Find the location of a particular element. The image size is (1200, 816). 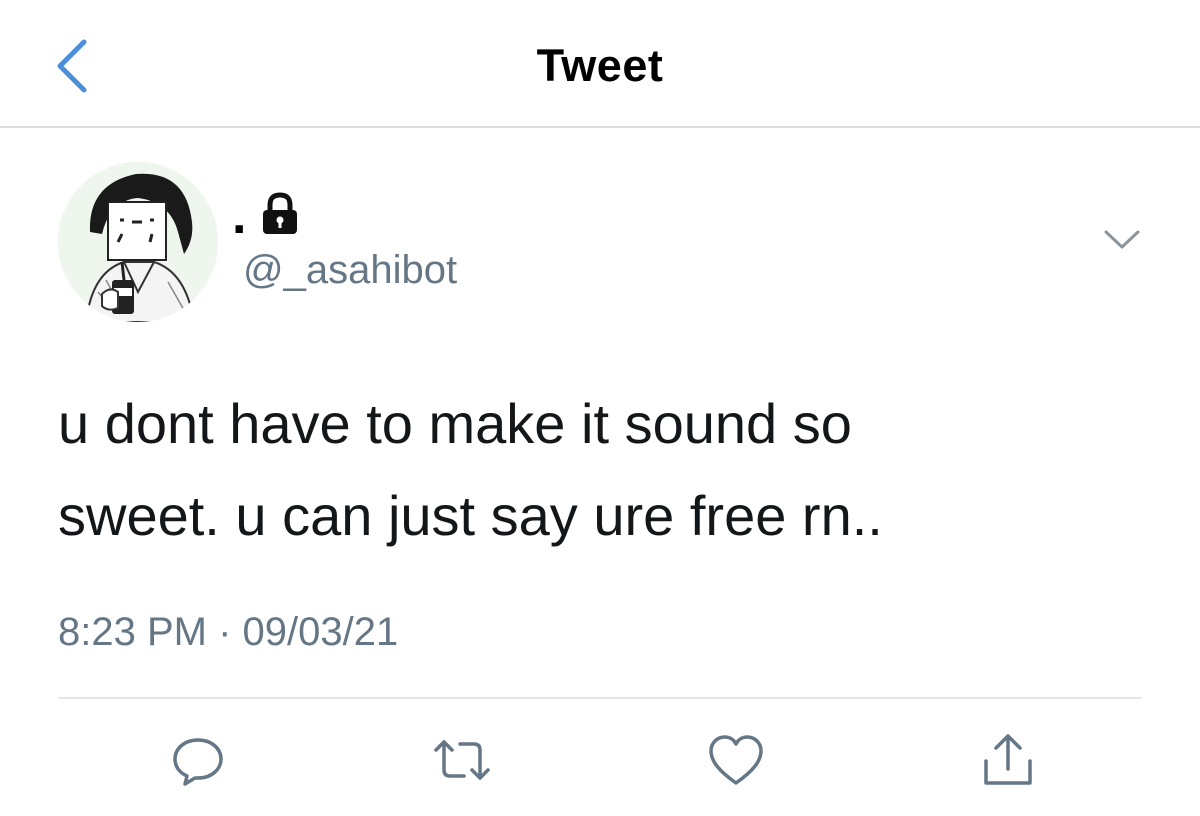

avatar is located at coordinates (138, 242).